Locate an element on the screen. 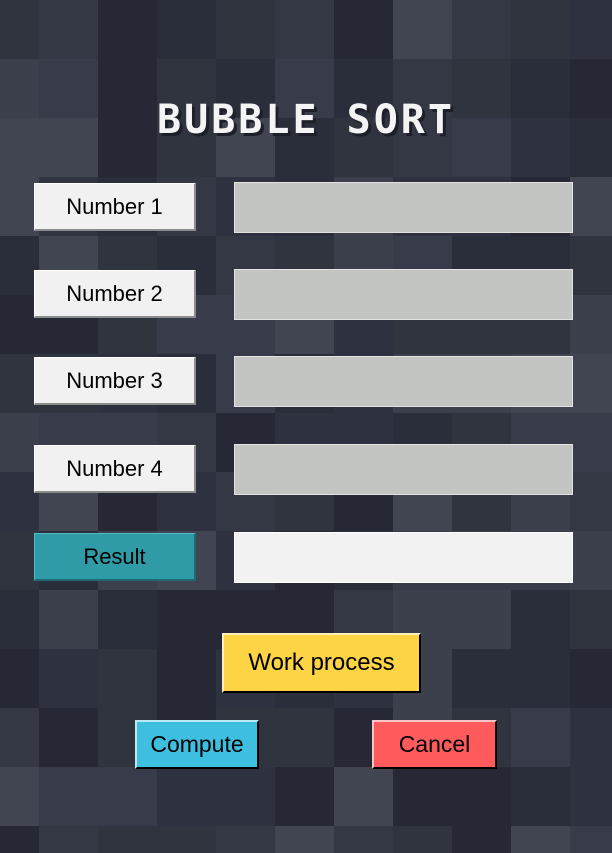 This screenshot has width=612, height=853. number-4-input is located at coordinates (403, 469).